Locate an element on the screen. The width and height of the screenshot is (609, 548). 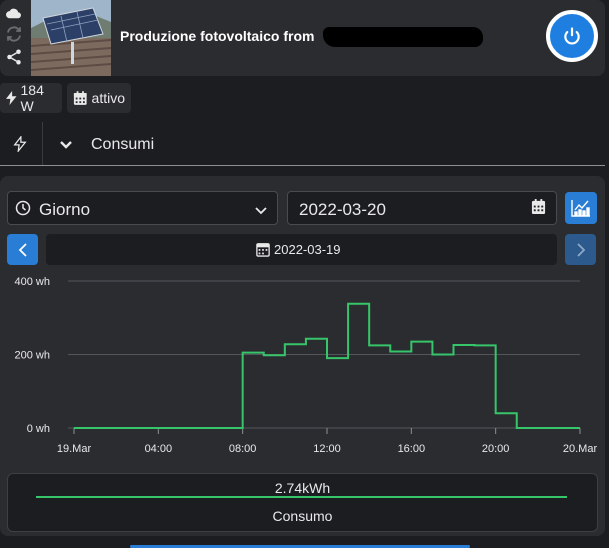
bolt-icon is located at coordinates (11, 98).